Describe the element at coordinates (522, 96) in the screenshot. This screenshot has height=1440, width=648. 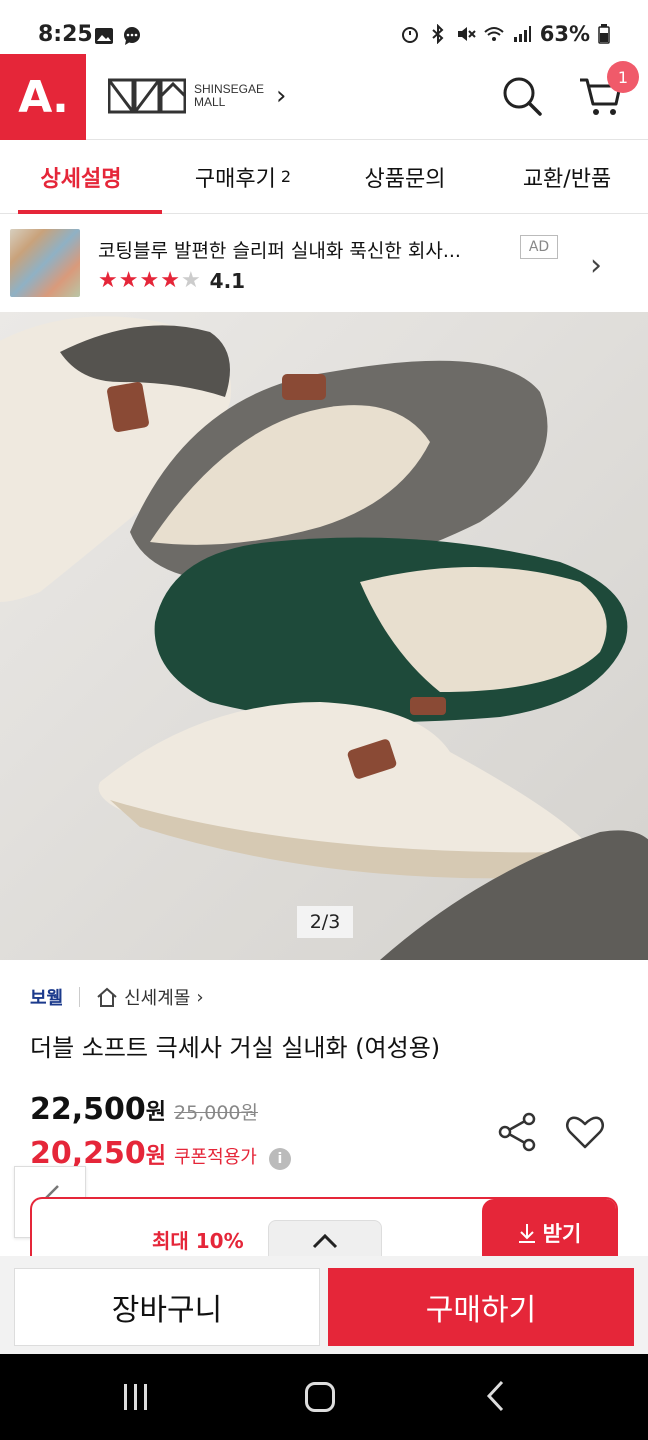
I see `search-icon` at that location.